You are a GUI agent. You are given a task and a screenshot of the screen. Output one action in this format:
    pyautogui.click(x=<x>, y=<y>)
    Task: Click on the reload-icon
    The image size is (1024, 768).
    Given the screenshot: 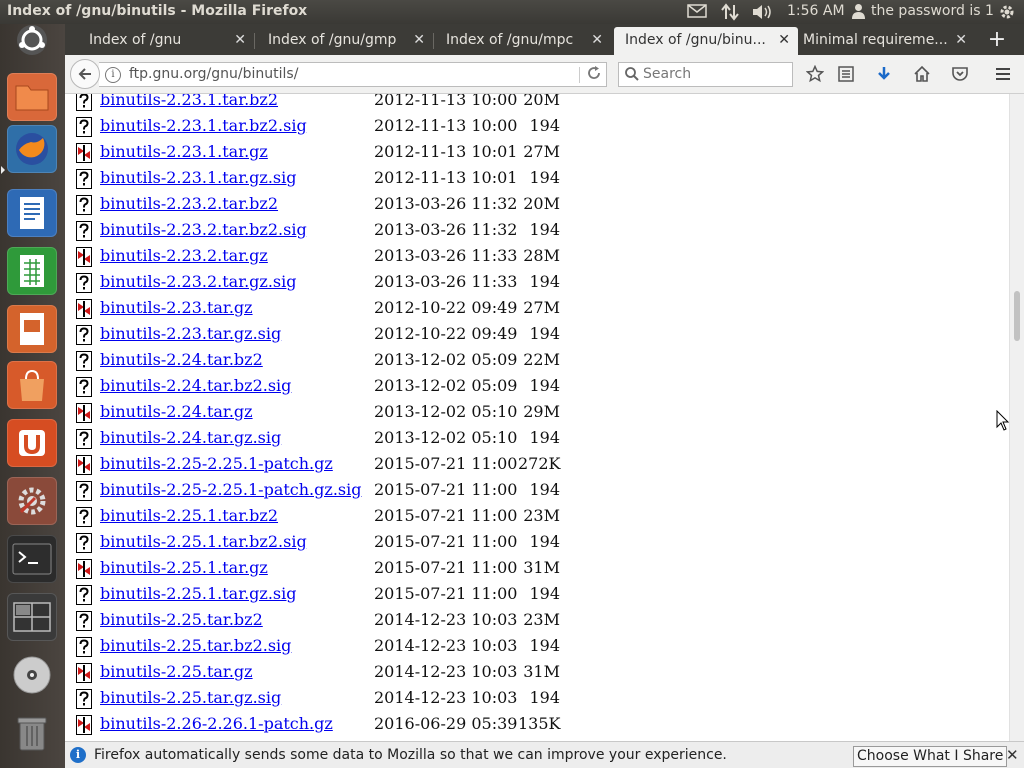 What is the action you would take?
    pyautogui.click(x=594, y=75)
    